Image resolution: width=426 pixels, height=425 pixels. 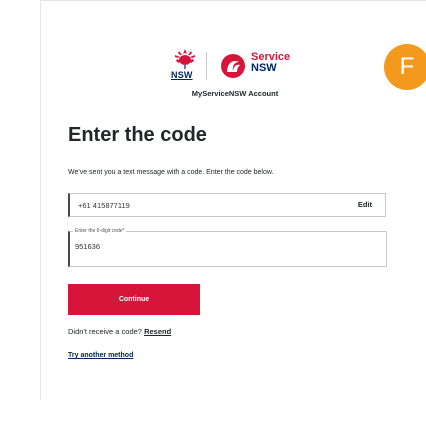 I want to click on brand-logos: NSW Service NSW, so click(x=242, y=67).